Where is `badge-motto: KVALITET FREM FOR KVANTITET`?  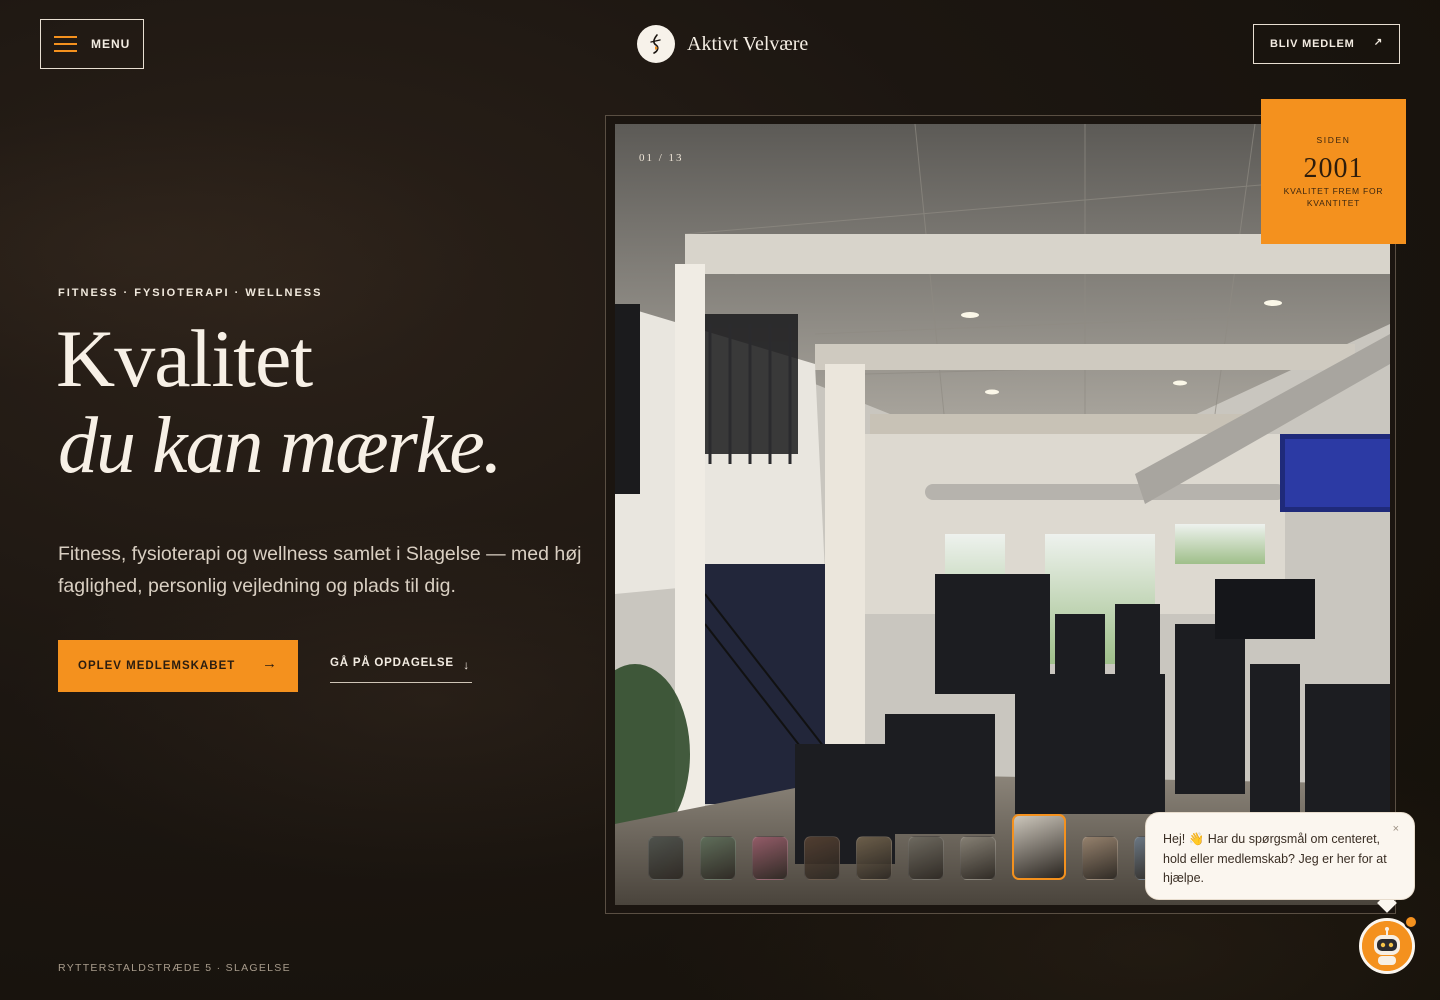 badge-motto: KVALITET FREM FOR KVANTITET is located at coordinates (1333, 197).